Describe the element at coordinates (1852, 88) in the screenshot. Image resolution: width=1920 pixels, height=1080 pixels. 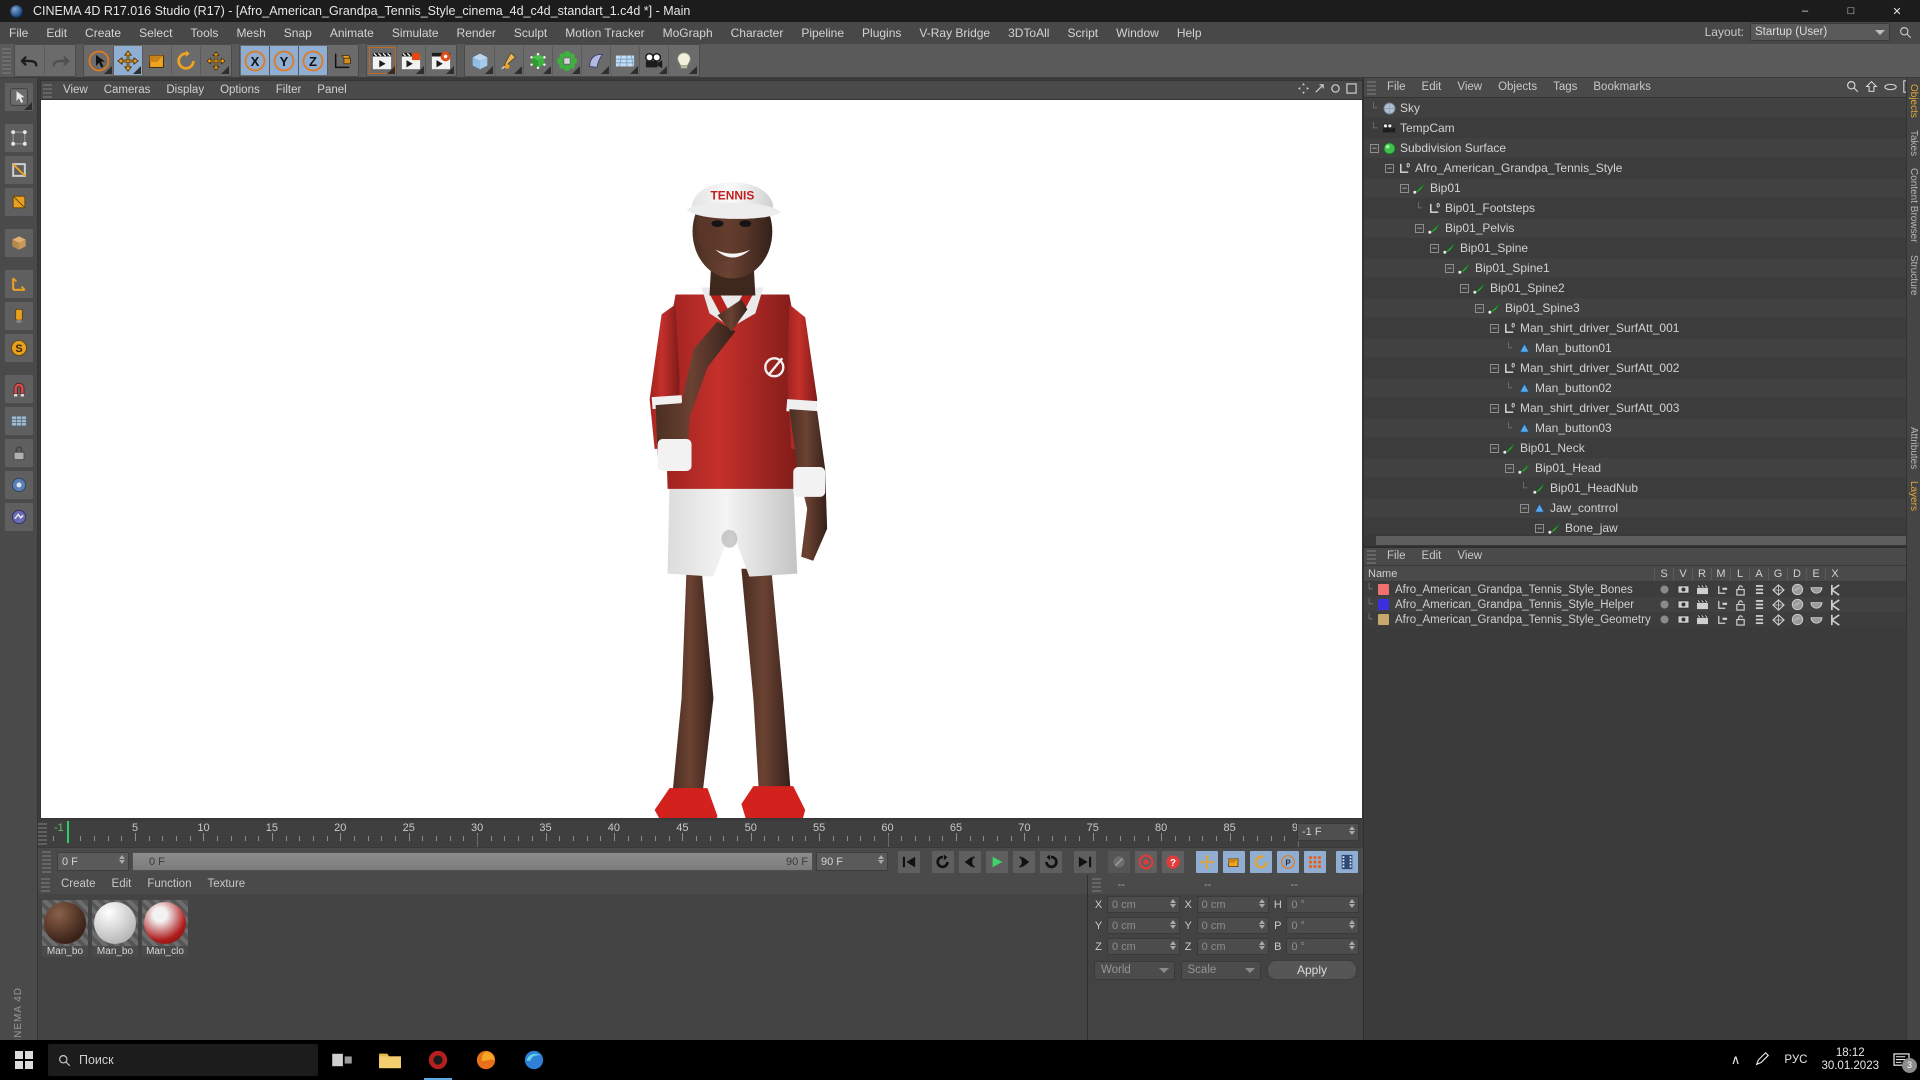
I see `search-icon` at that location.